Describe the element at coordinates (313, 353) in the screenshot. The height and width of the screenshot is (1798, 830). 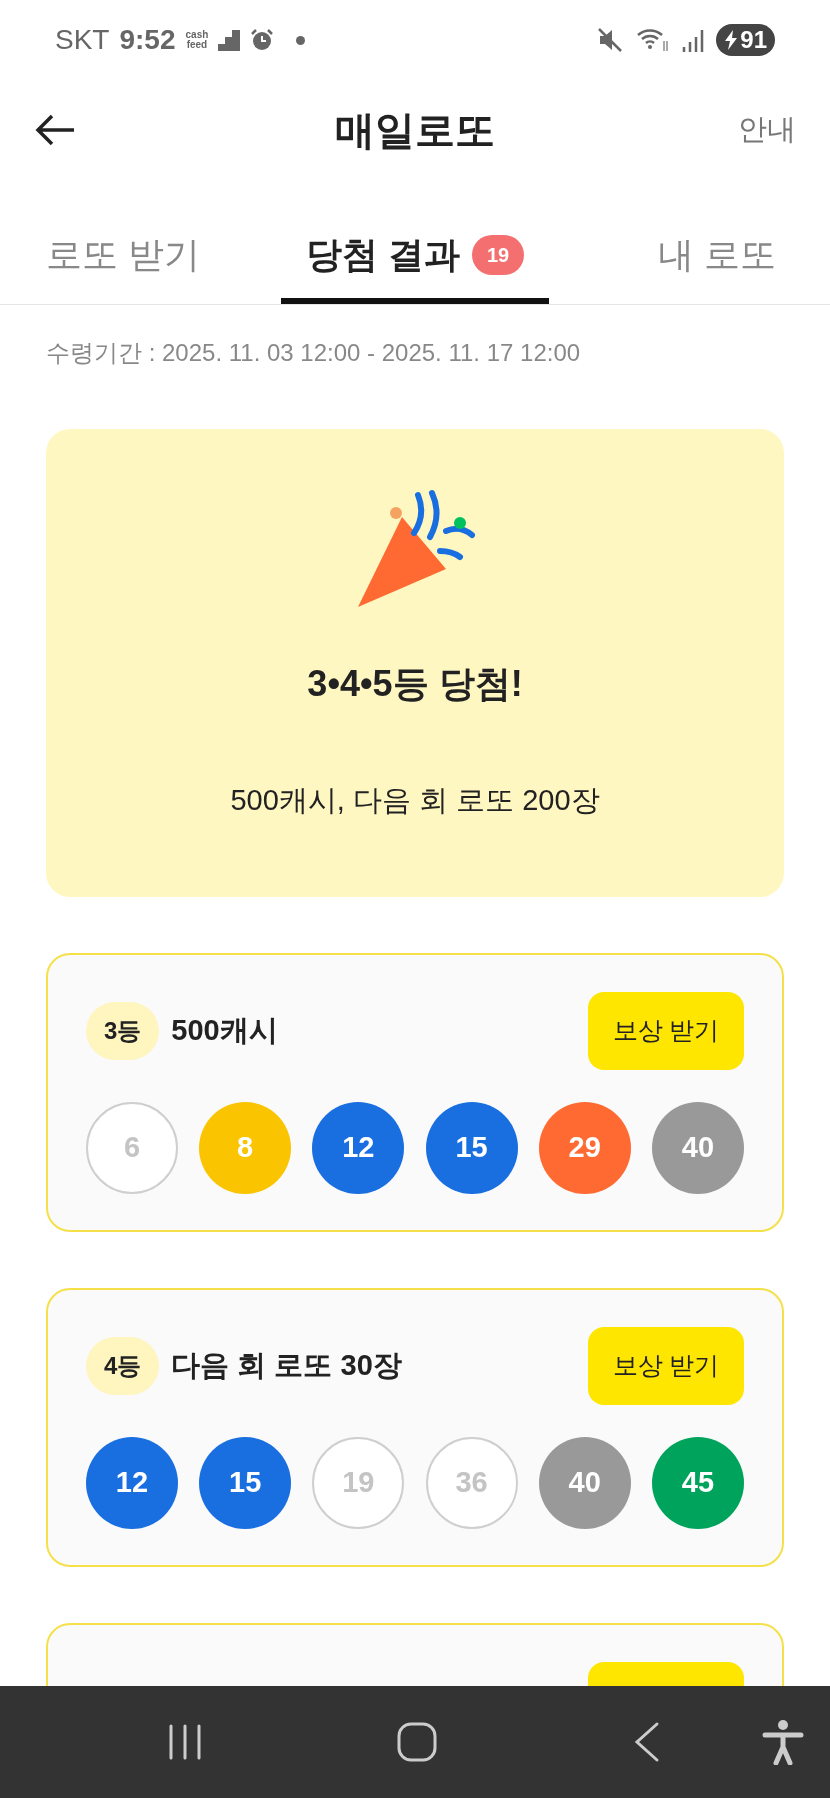
I see `claim-period: 수령기간 : 2025. 11. 03 12:00 - 2025. 11. 17 12:00` at that location.